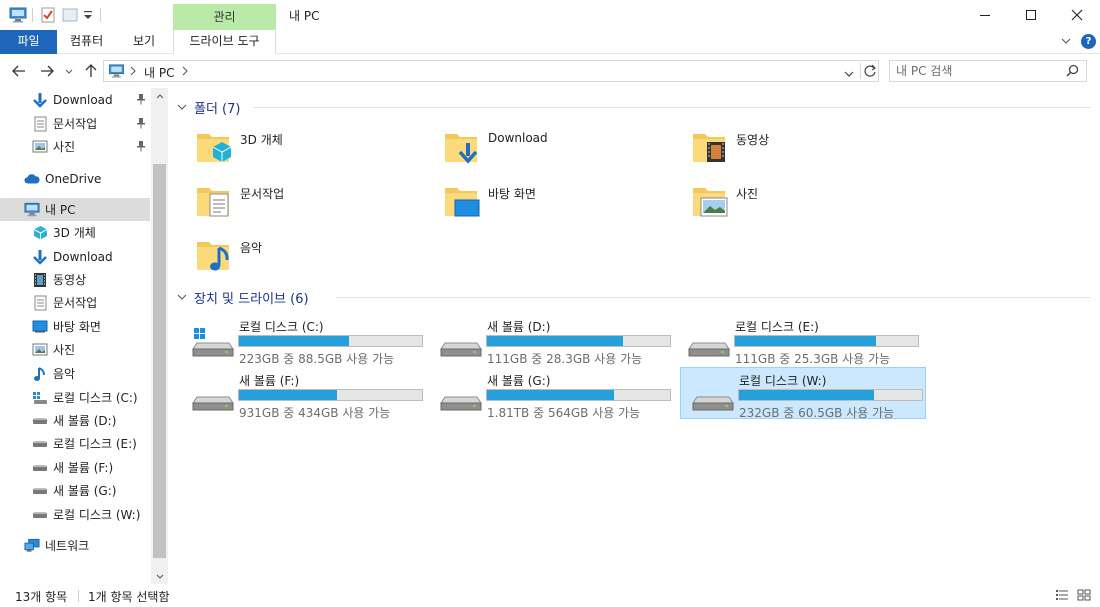 The width and height of the screenshot is (1100, 607). Describe the element at coordinates (75, 514) in the screenshot. I see `sidebar-item-drive-w: 로컬 디스크 (W:)` at that location.